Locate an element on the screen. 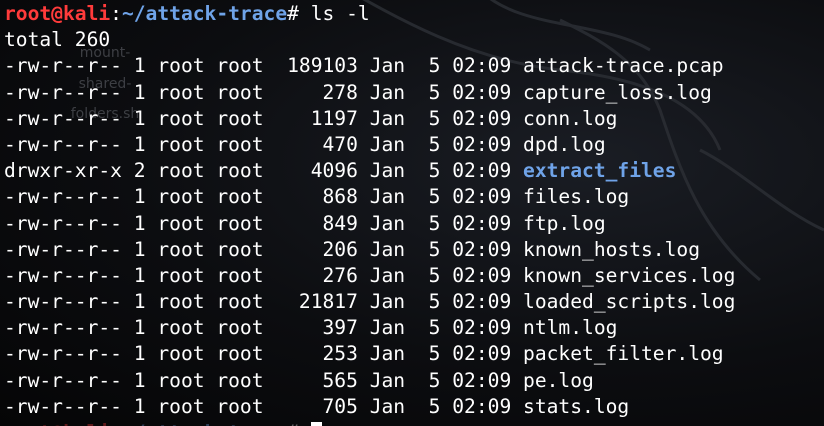 This screenshot has width=824, height=426. file-name: ftp.log is located at coordinates (564, 223).